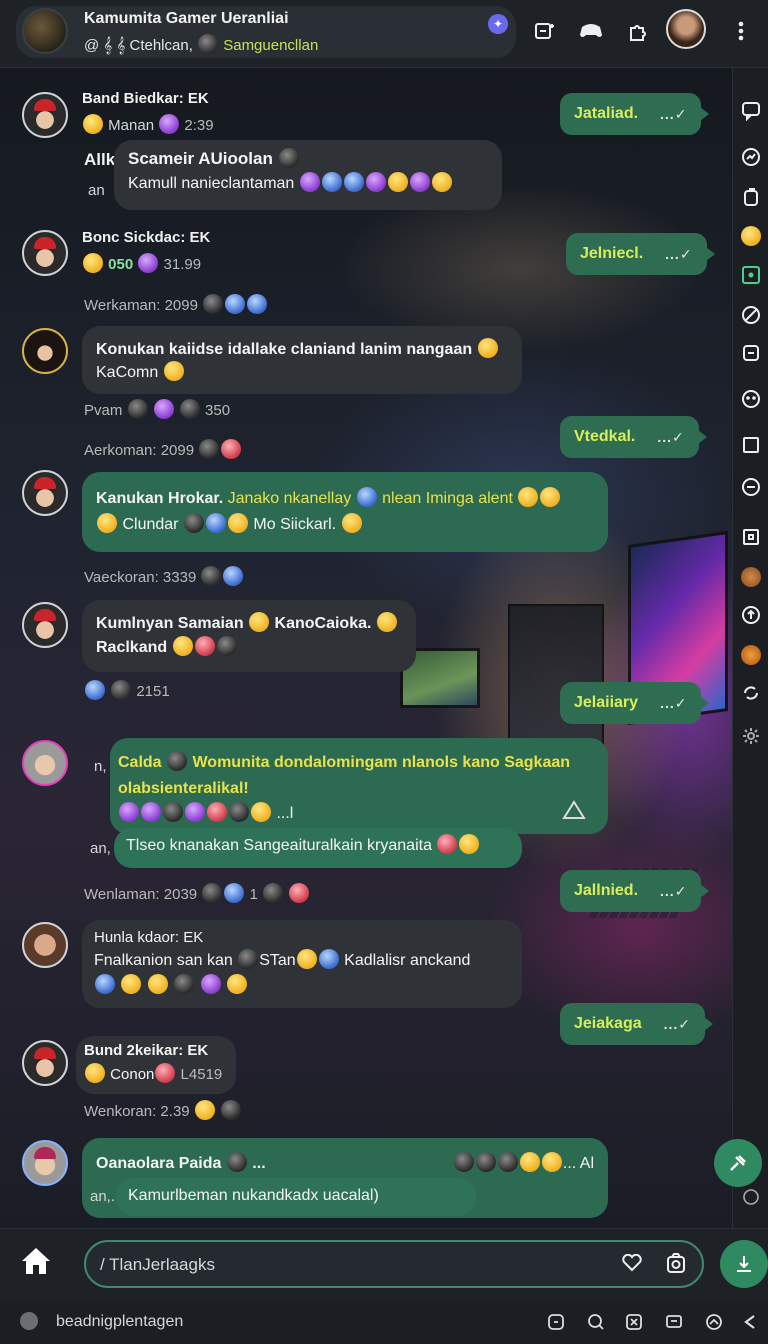 The image size is (768, 1344). What do you see at coordinates (637, 1024) in the screenshot?
I see `outgoing-message: Jeiakaga ...✓` at bounding box center [637, 1024].